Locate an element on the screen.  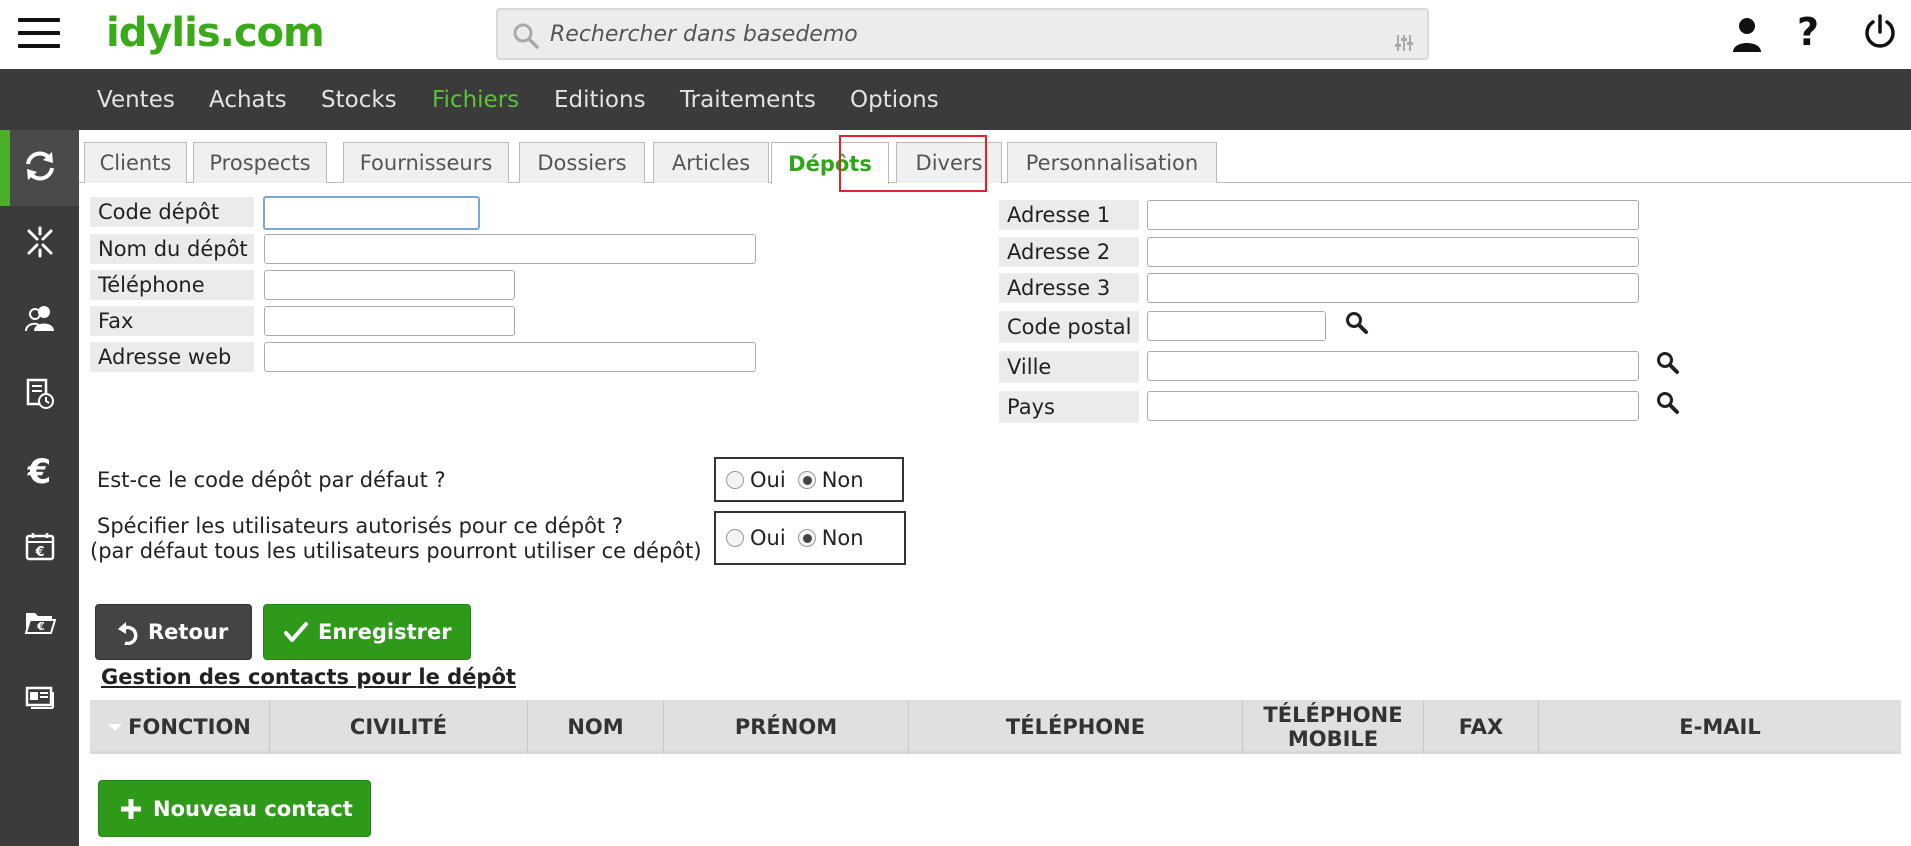
nav-traitements: Traitements is located at coordinates (748, 100).